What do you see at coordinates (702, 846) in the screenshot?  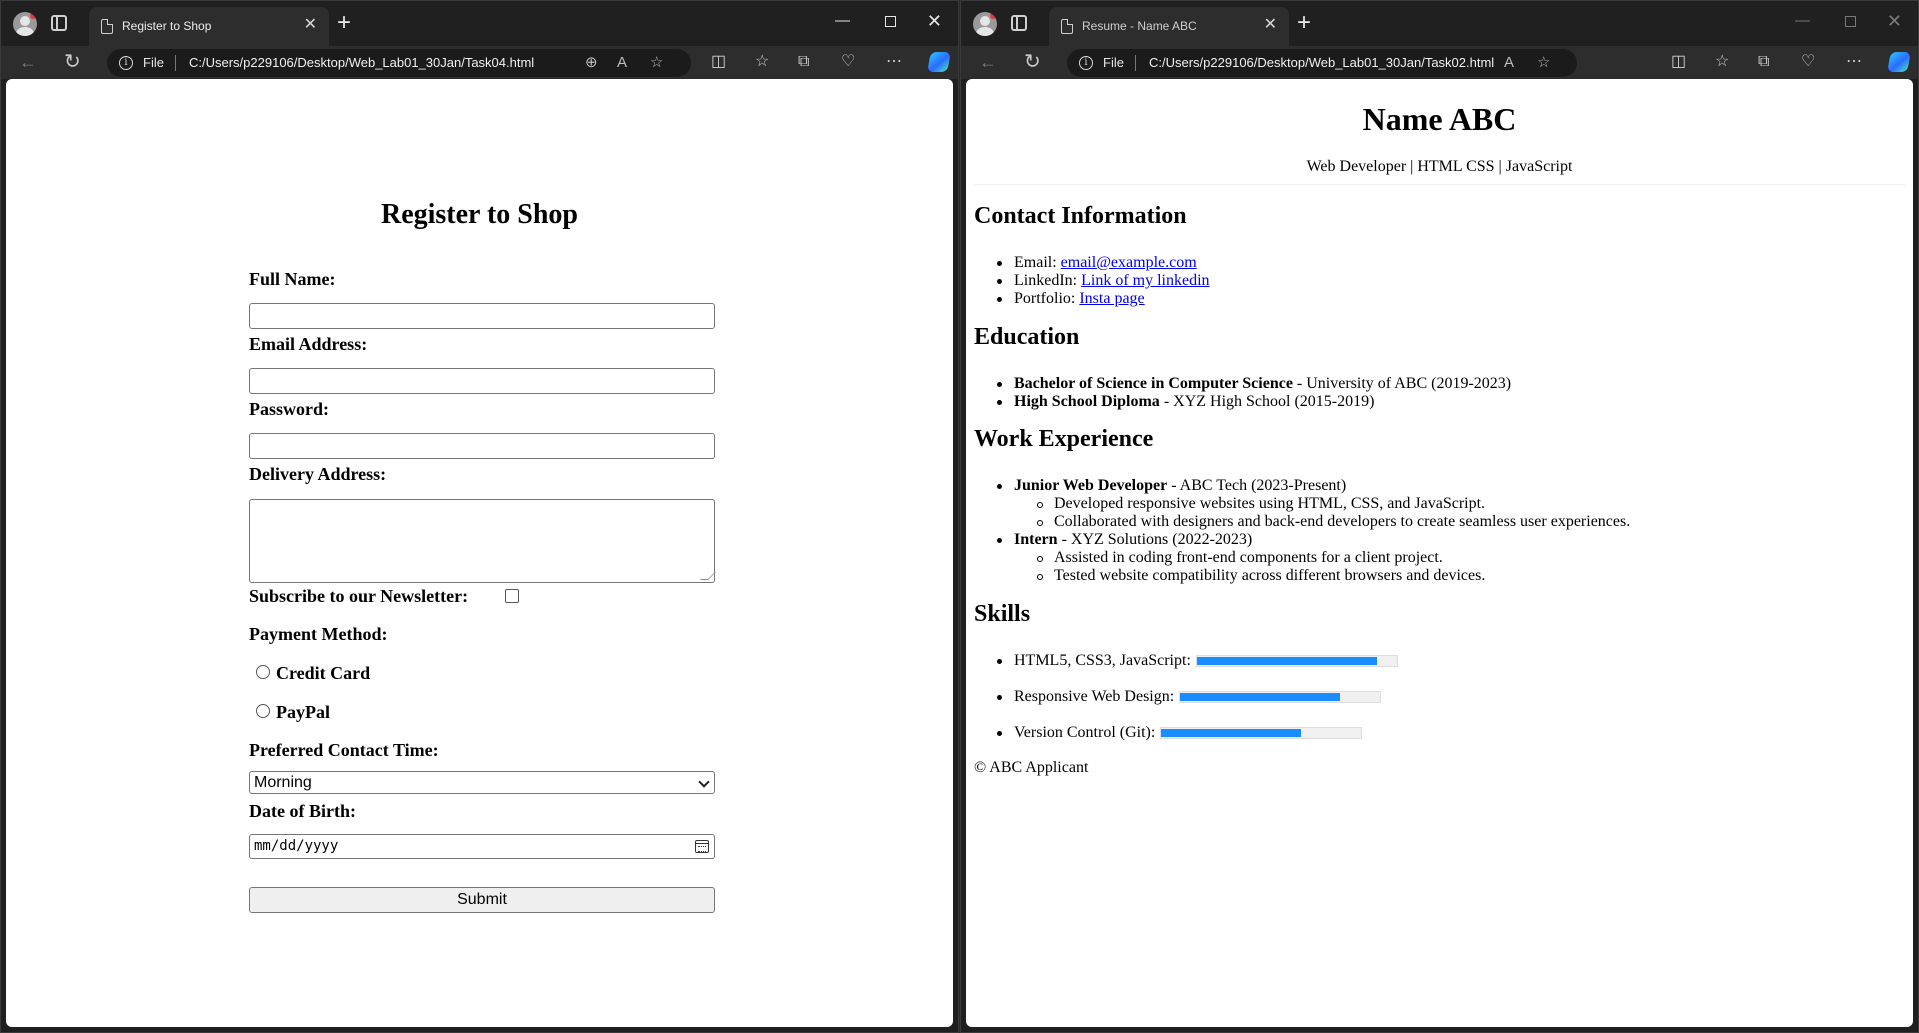 I see `calendar-icon` at bounding box center [702, 846].